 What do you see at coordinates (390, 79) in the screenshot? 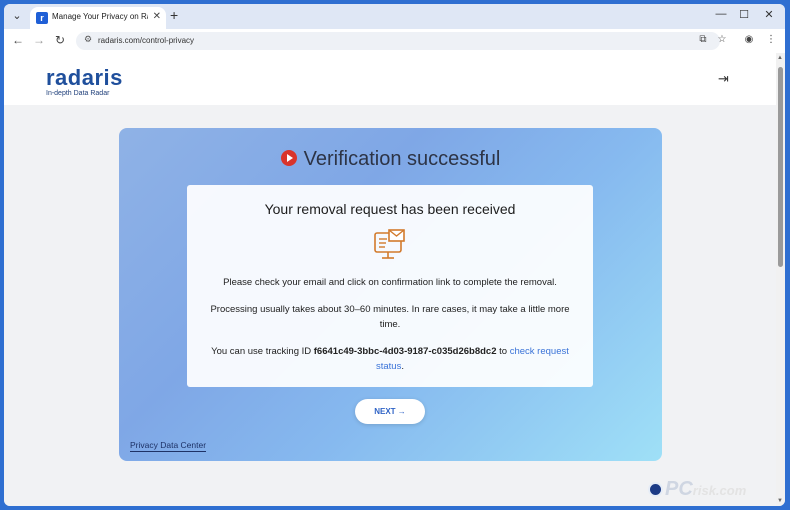
I see `site-header: radaris In-depth Data Radar ⇥` at bounding box center [390, 79].